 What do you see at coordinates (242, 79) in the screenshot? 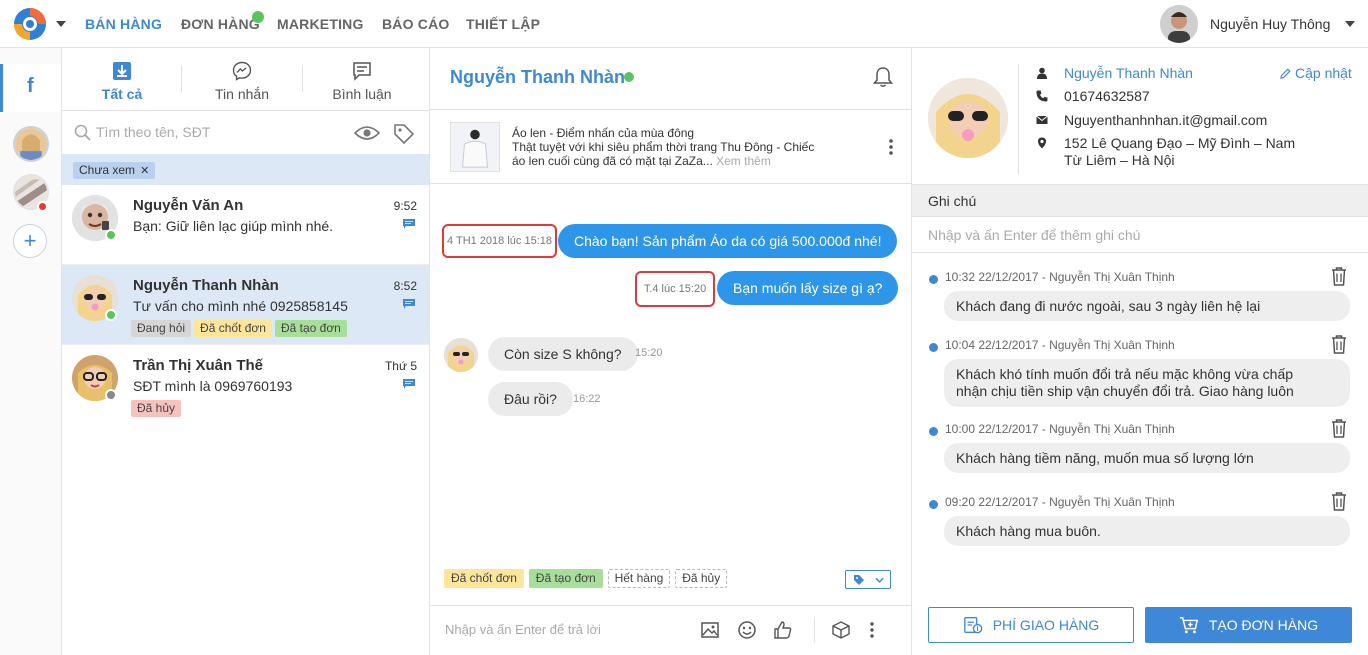
I see `tab-messages: Tin nhắn` at bounding box center [242, 79].